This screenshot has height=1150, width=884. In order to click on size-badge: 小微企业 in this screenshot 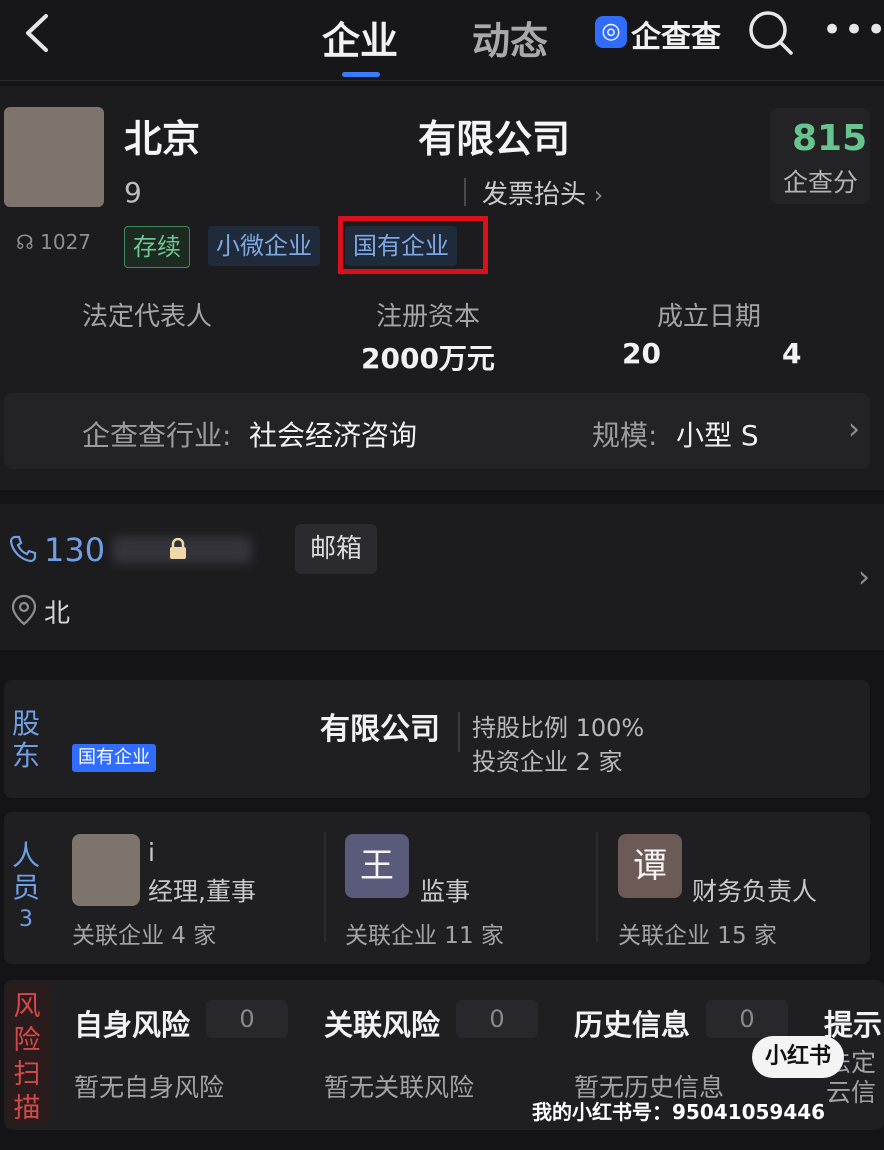, I will do `click(264, 246)`.